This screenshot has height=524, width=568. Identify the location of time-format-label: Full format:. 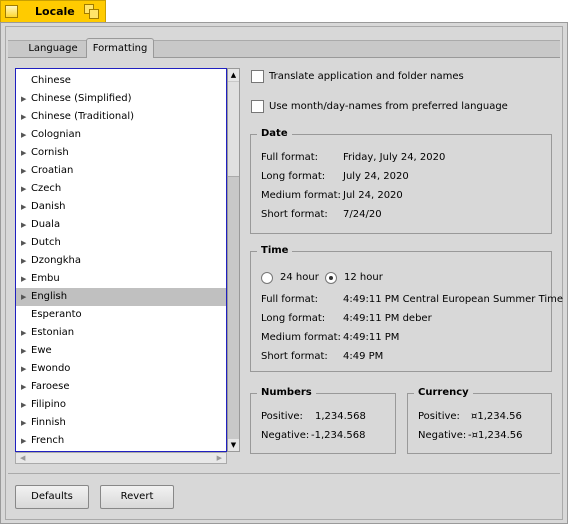
(290, 299).